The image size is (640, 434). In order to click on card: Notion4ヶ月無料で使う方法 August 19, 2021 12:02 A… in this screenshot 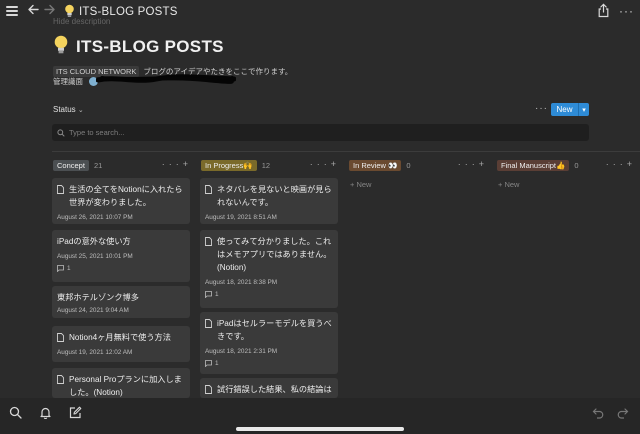, I will do `click(121, 344)`.